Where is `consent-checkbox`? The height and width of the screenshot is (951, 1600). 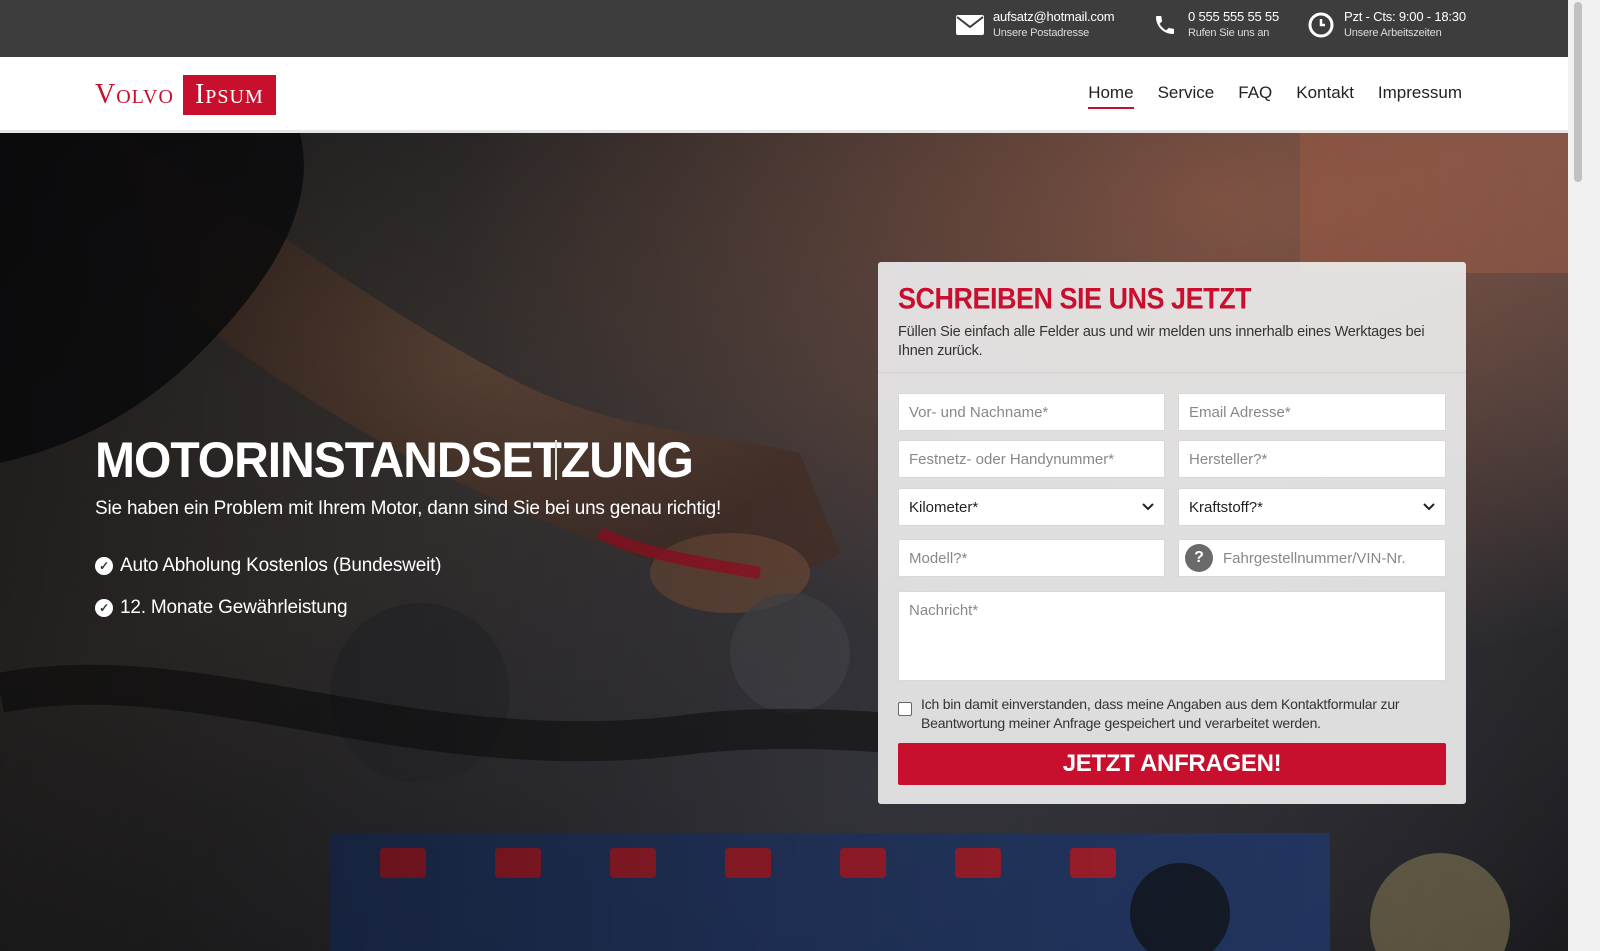 consent-checkbox is located at coordinates (905, 709).